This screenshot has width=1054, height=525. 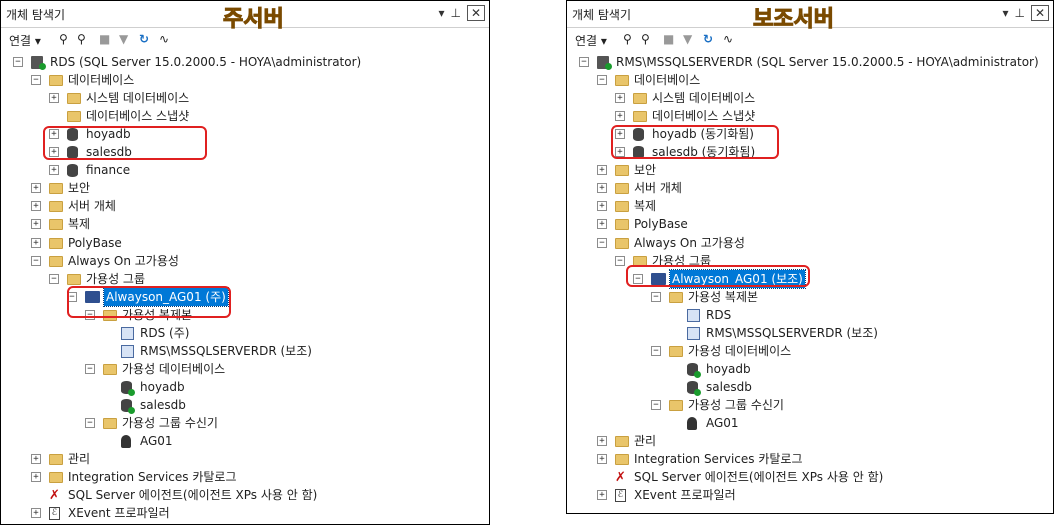 I want to click on tree-node-label: 가용성 복제본, so click(x=723, y=296).